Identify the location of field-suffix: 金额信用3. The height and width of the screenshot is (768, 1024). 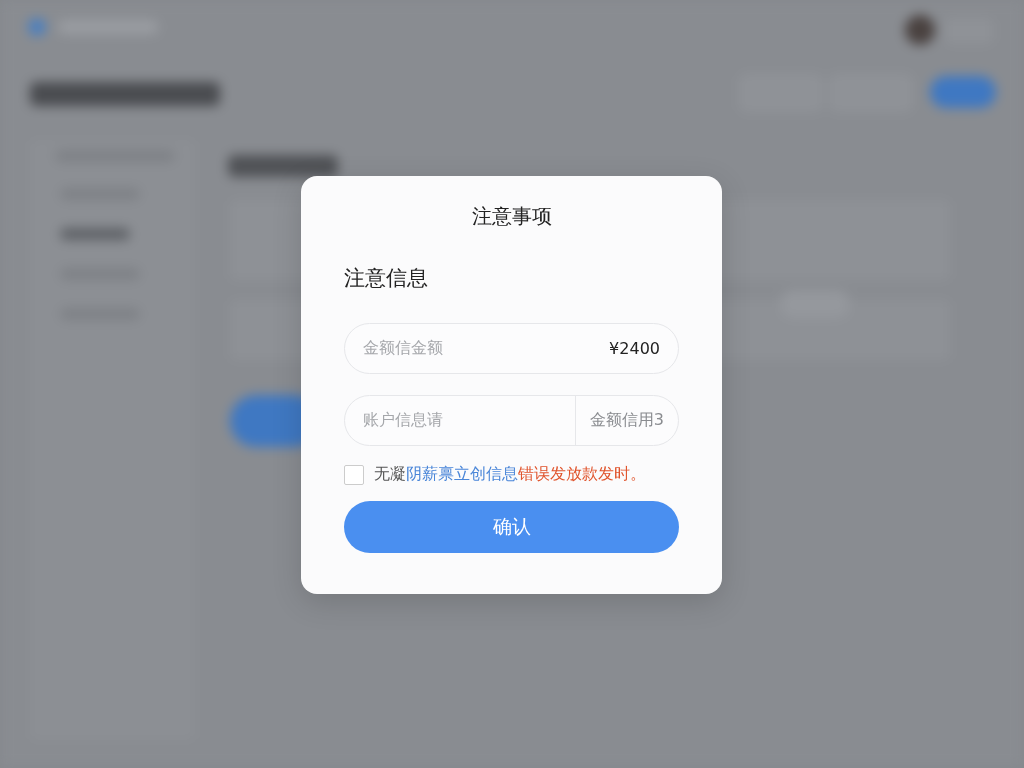
(626, 420).